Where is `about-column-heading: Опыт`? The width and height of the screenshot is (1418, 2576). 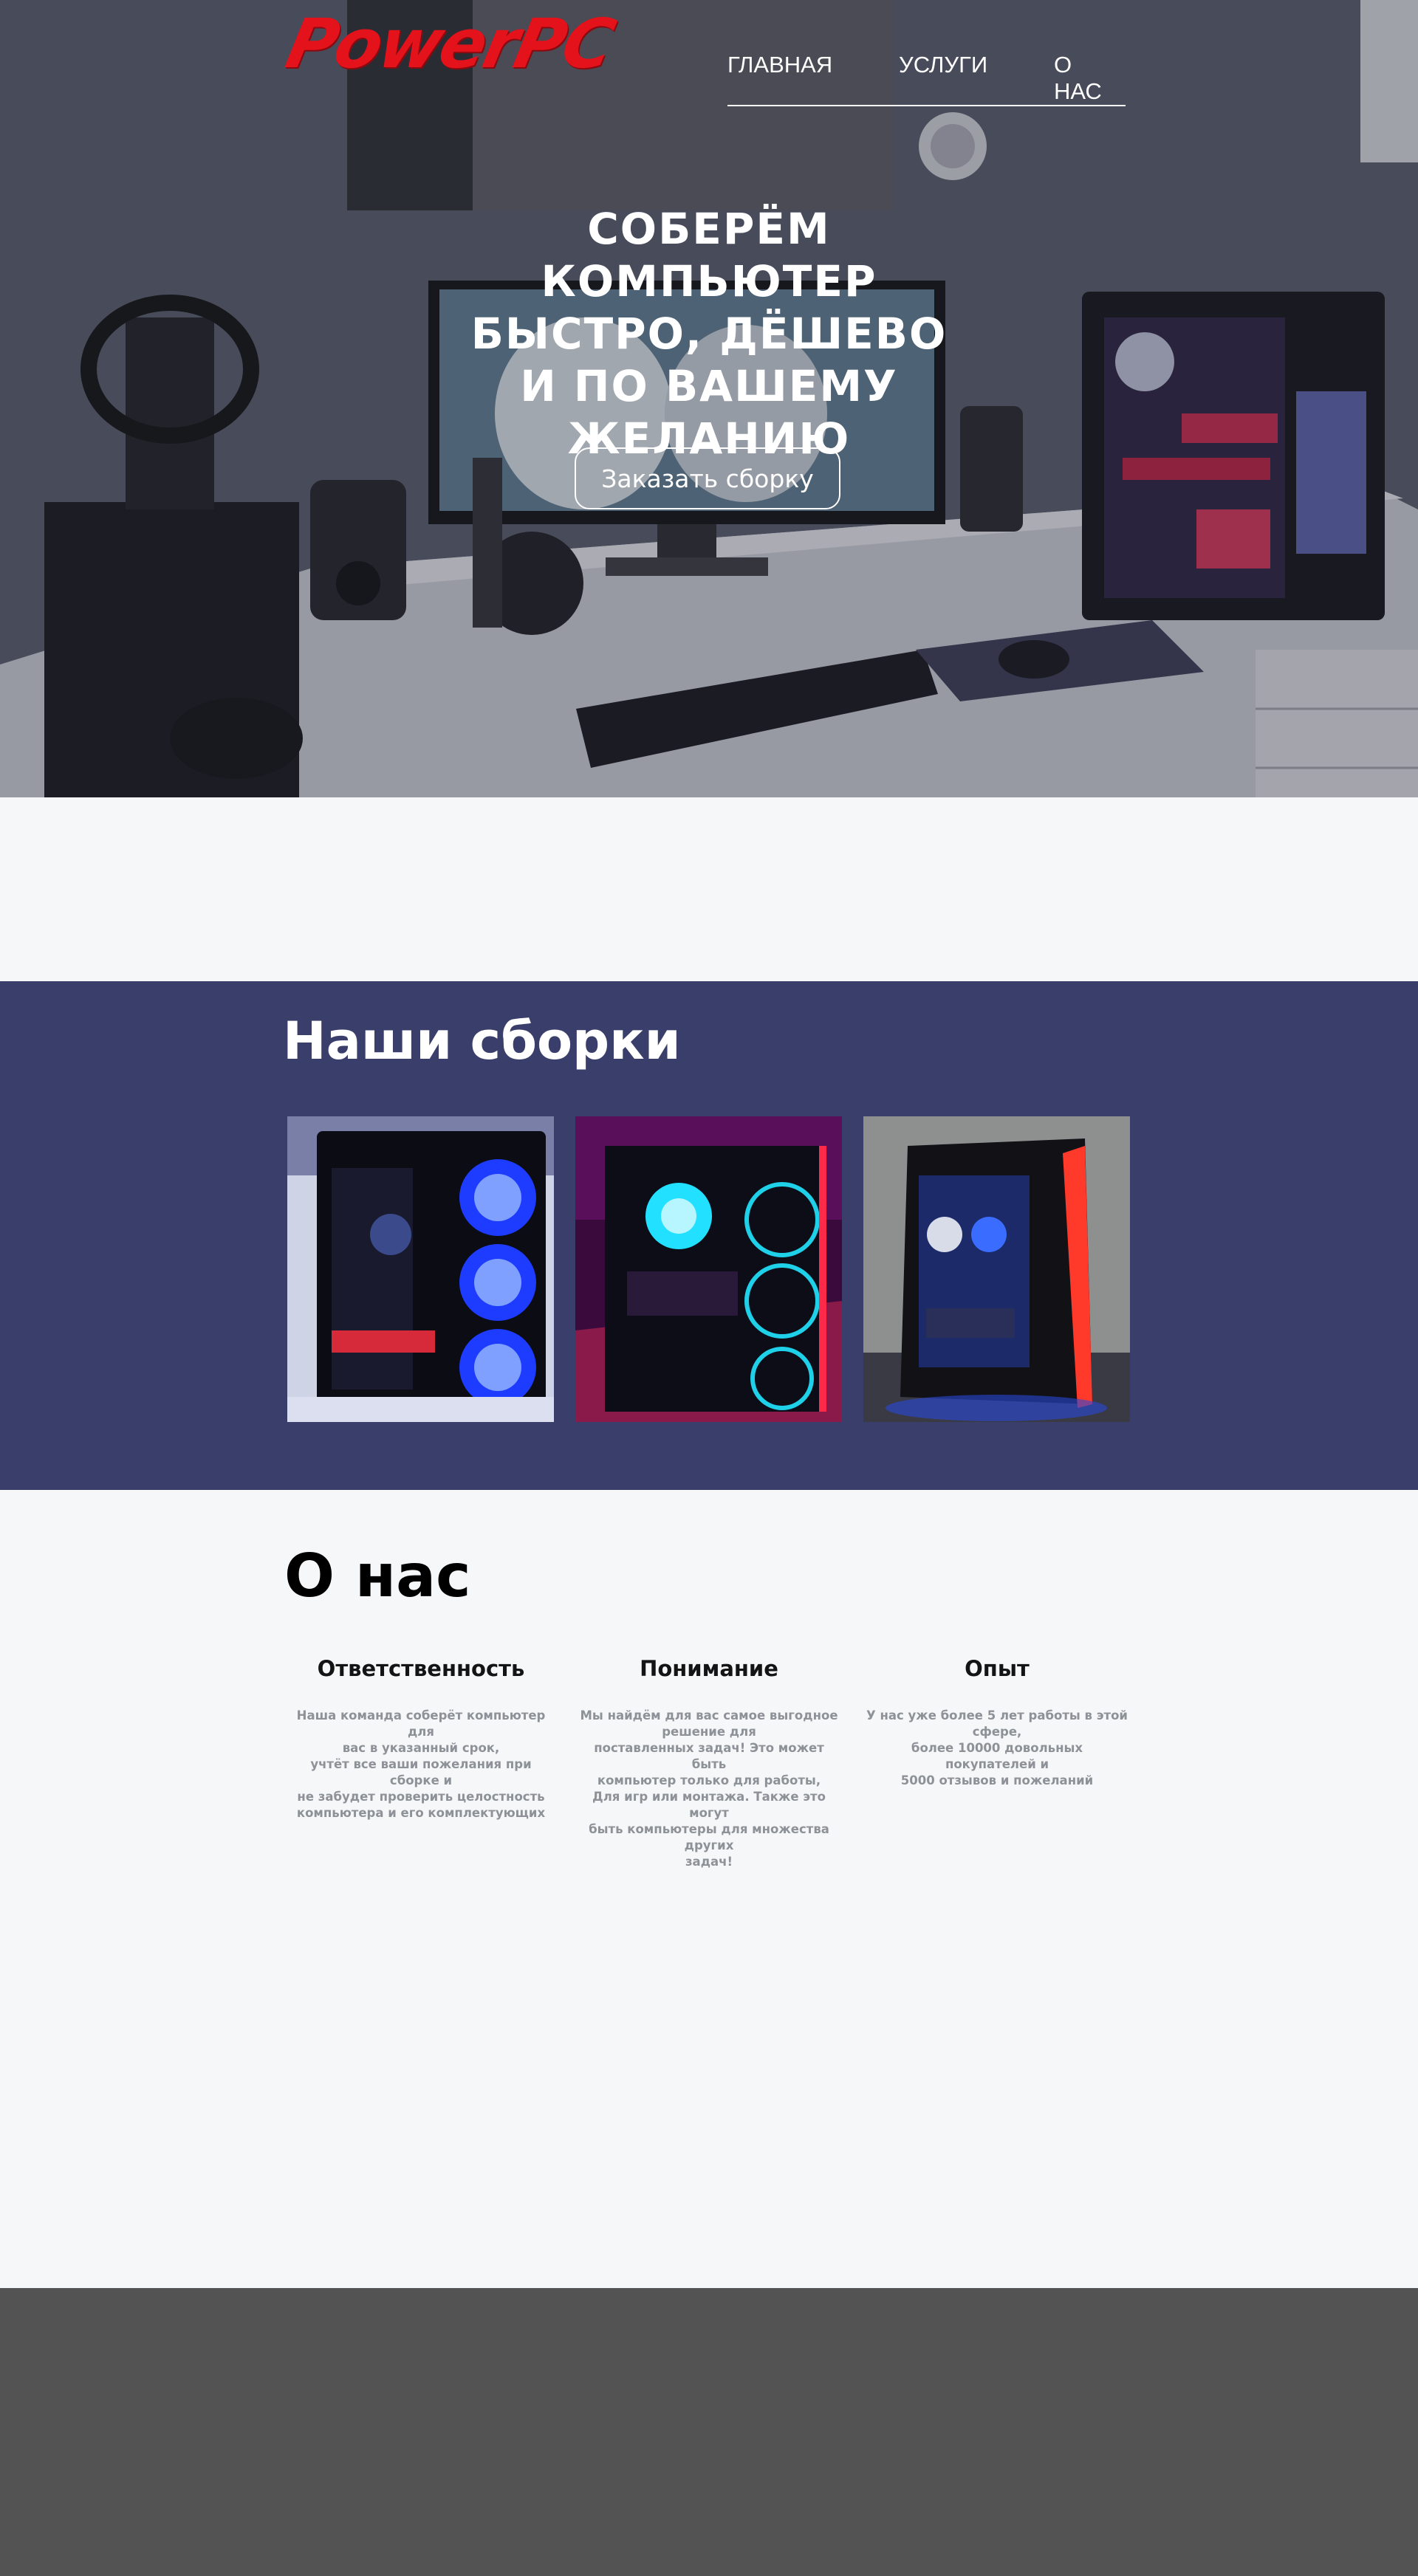 about-column-heading: Опыт is located at coordinates (997, 1668).